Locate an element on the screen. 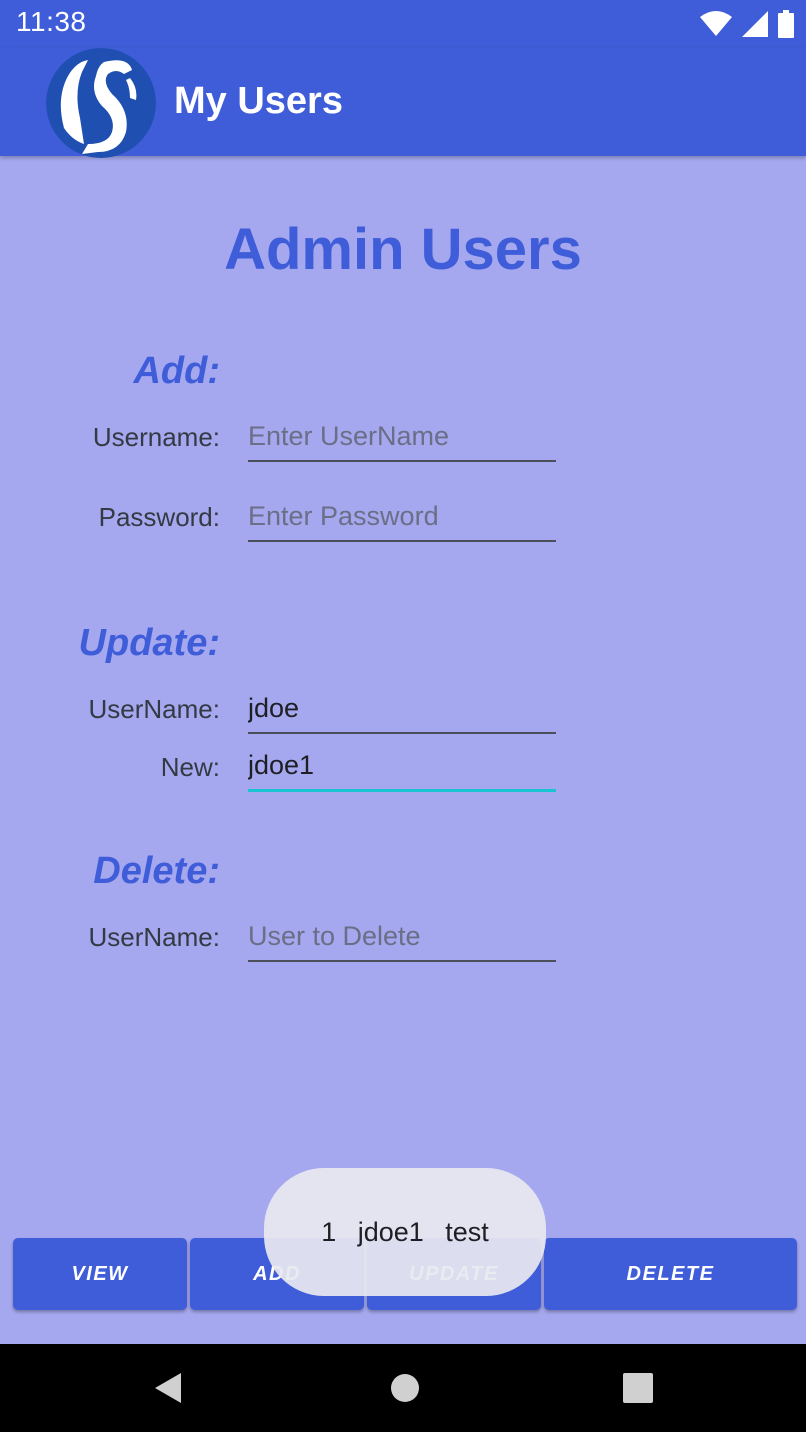 This screenshot has width=806, height=1432. add-heading: Add: is located at coordinates (176, 371).